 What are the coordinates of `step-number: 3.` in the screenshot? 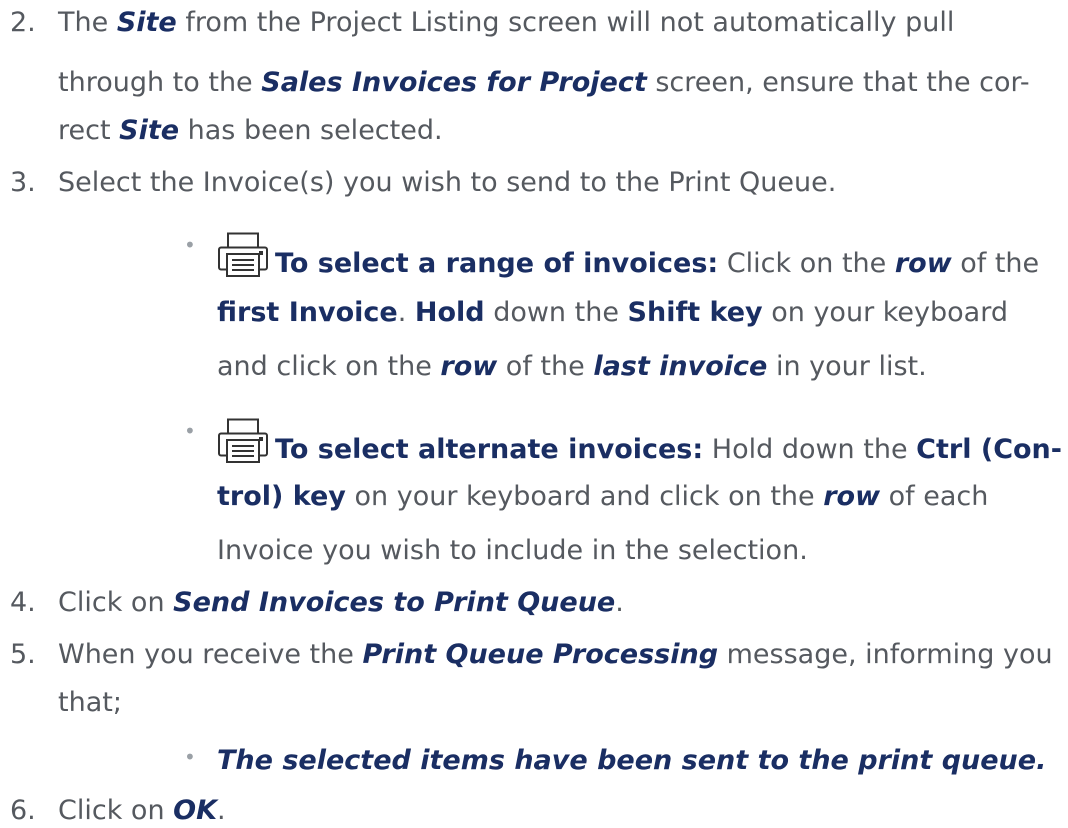 It's located at (23, 182).